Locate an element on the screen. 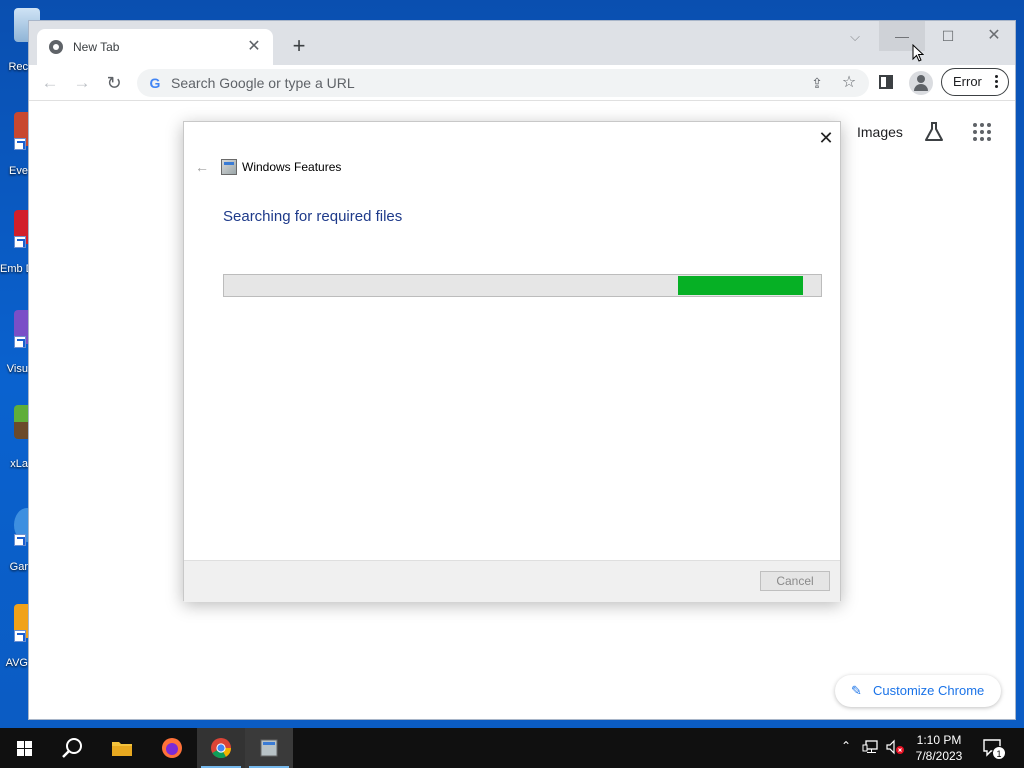 Image resolution: width=1024 pixels, height=768 pixels. dialog-close-icon: ✕ is located at coordinates (826, 138).